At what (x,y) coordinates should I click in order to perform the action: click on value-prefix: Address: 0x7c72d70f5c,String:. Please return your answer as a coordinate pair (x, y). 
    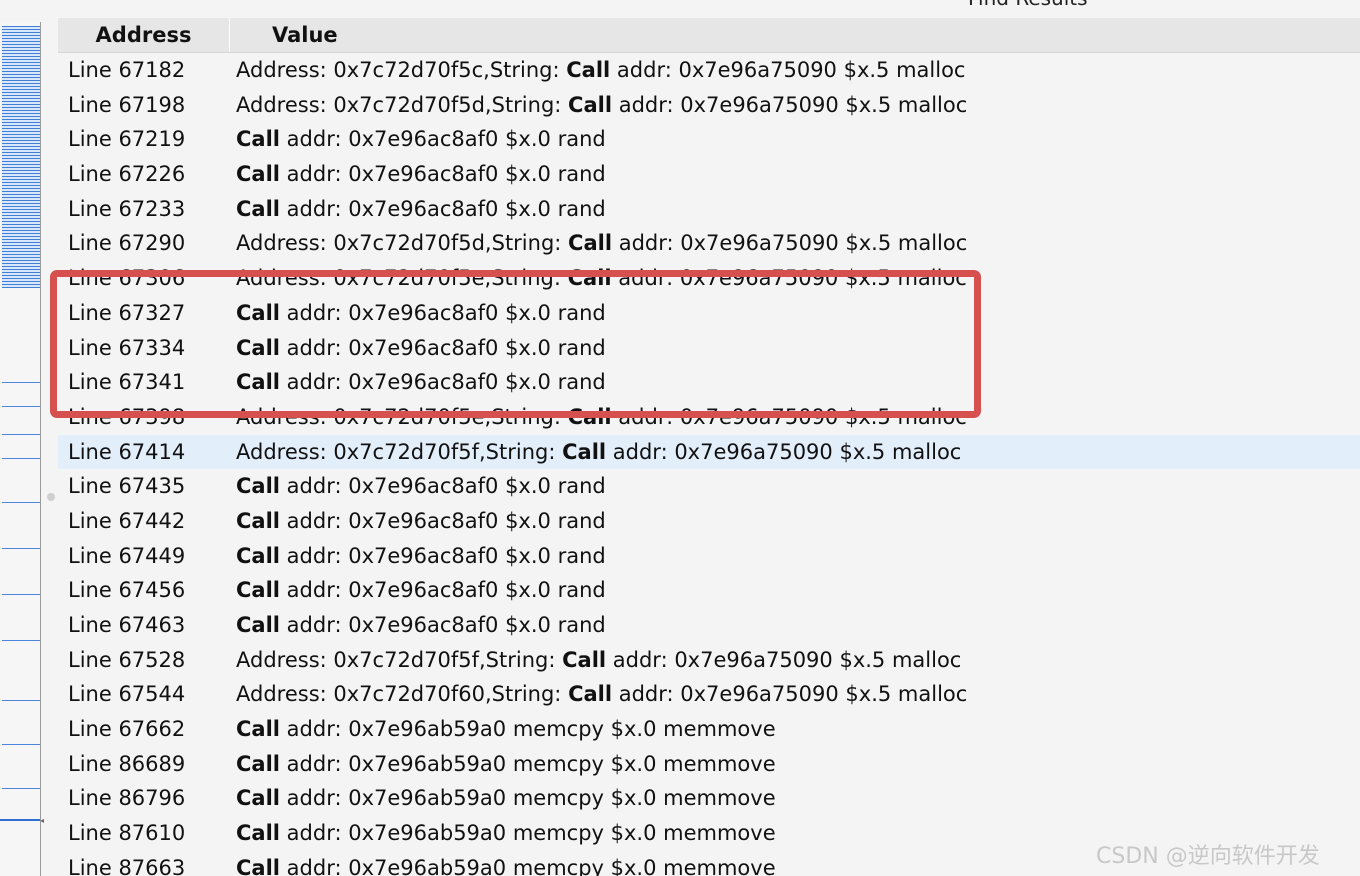
    Looking at the image, I should click on (401, 70).